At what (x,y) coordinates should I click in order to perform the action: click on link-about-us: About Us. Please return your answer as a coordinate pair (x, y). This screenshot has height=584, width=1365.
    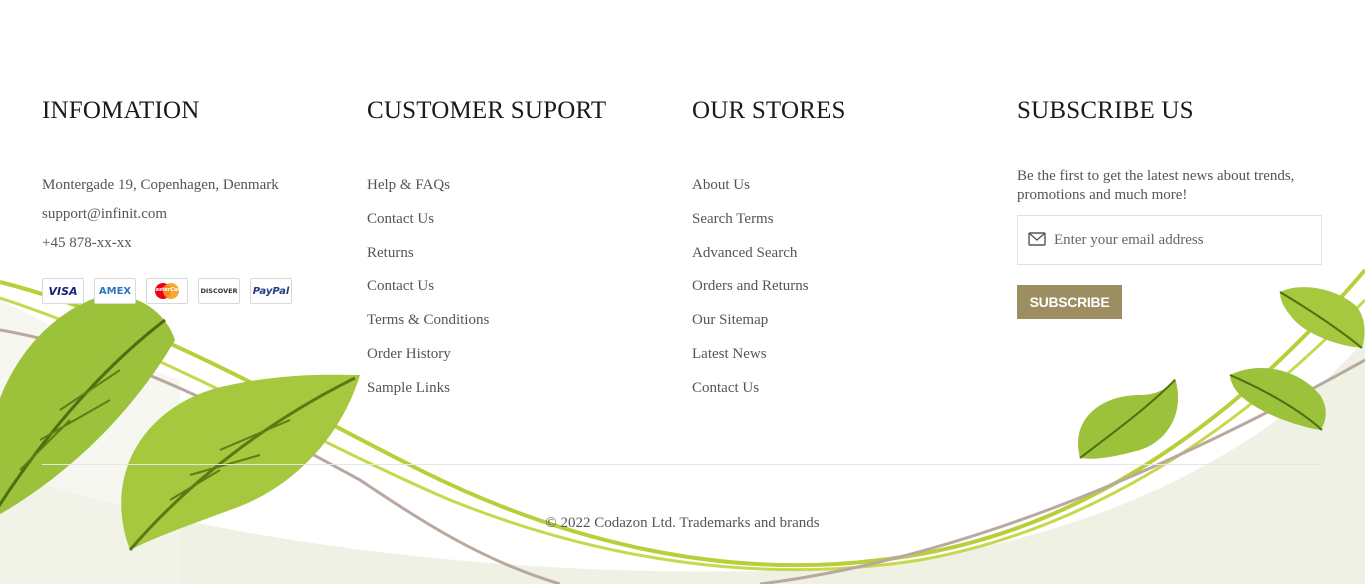
    Looking at the image, I should click on (721, 185).